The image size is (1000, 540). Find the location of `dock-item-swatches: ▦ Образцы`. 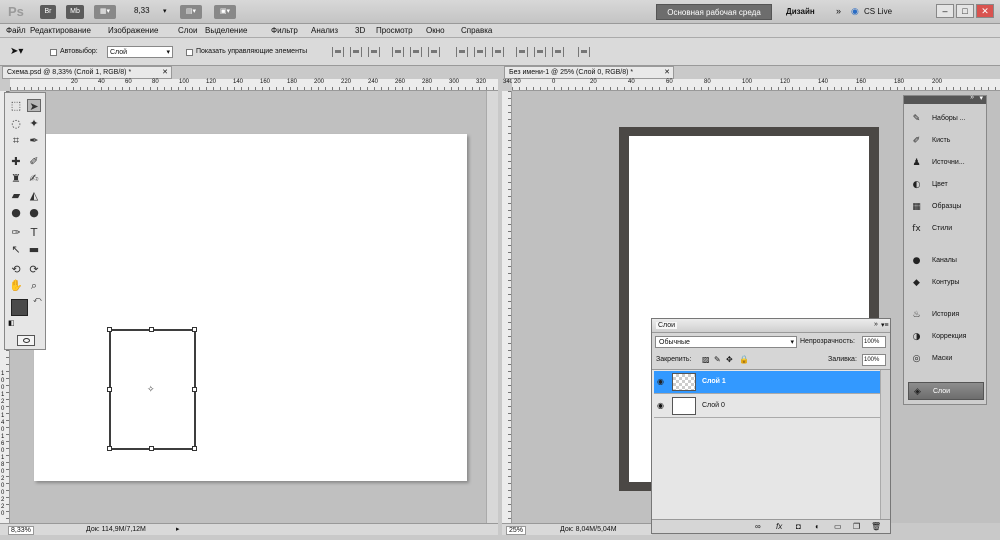

dock-item-swatches: ▦ Образцы is located at coordinates (946, 207).